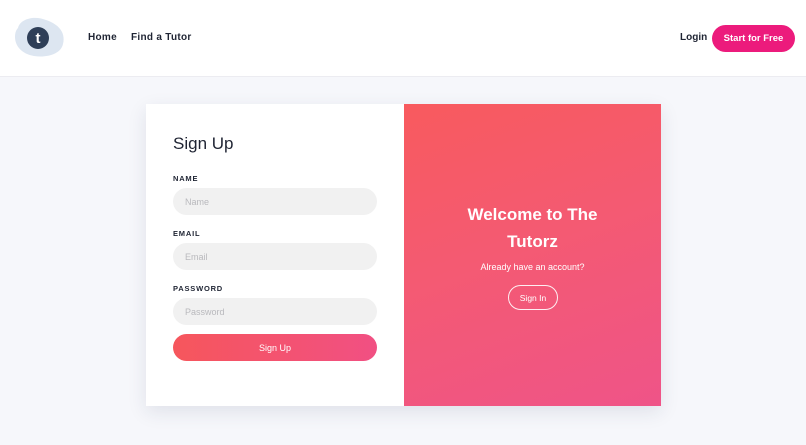 The width and height of the screenshot is (806, 445). Describe the element at coordinates (198, 288) in the screenshot. I see `password-label: PASSWORD` at that location.